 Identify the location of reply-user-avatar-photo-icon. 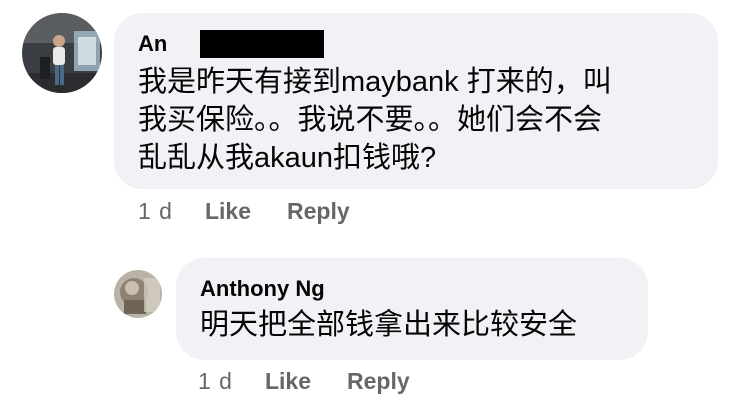
(138, 294).